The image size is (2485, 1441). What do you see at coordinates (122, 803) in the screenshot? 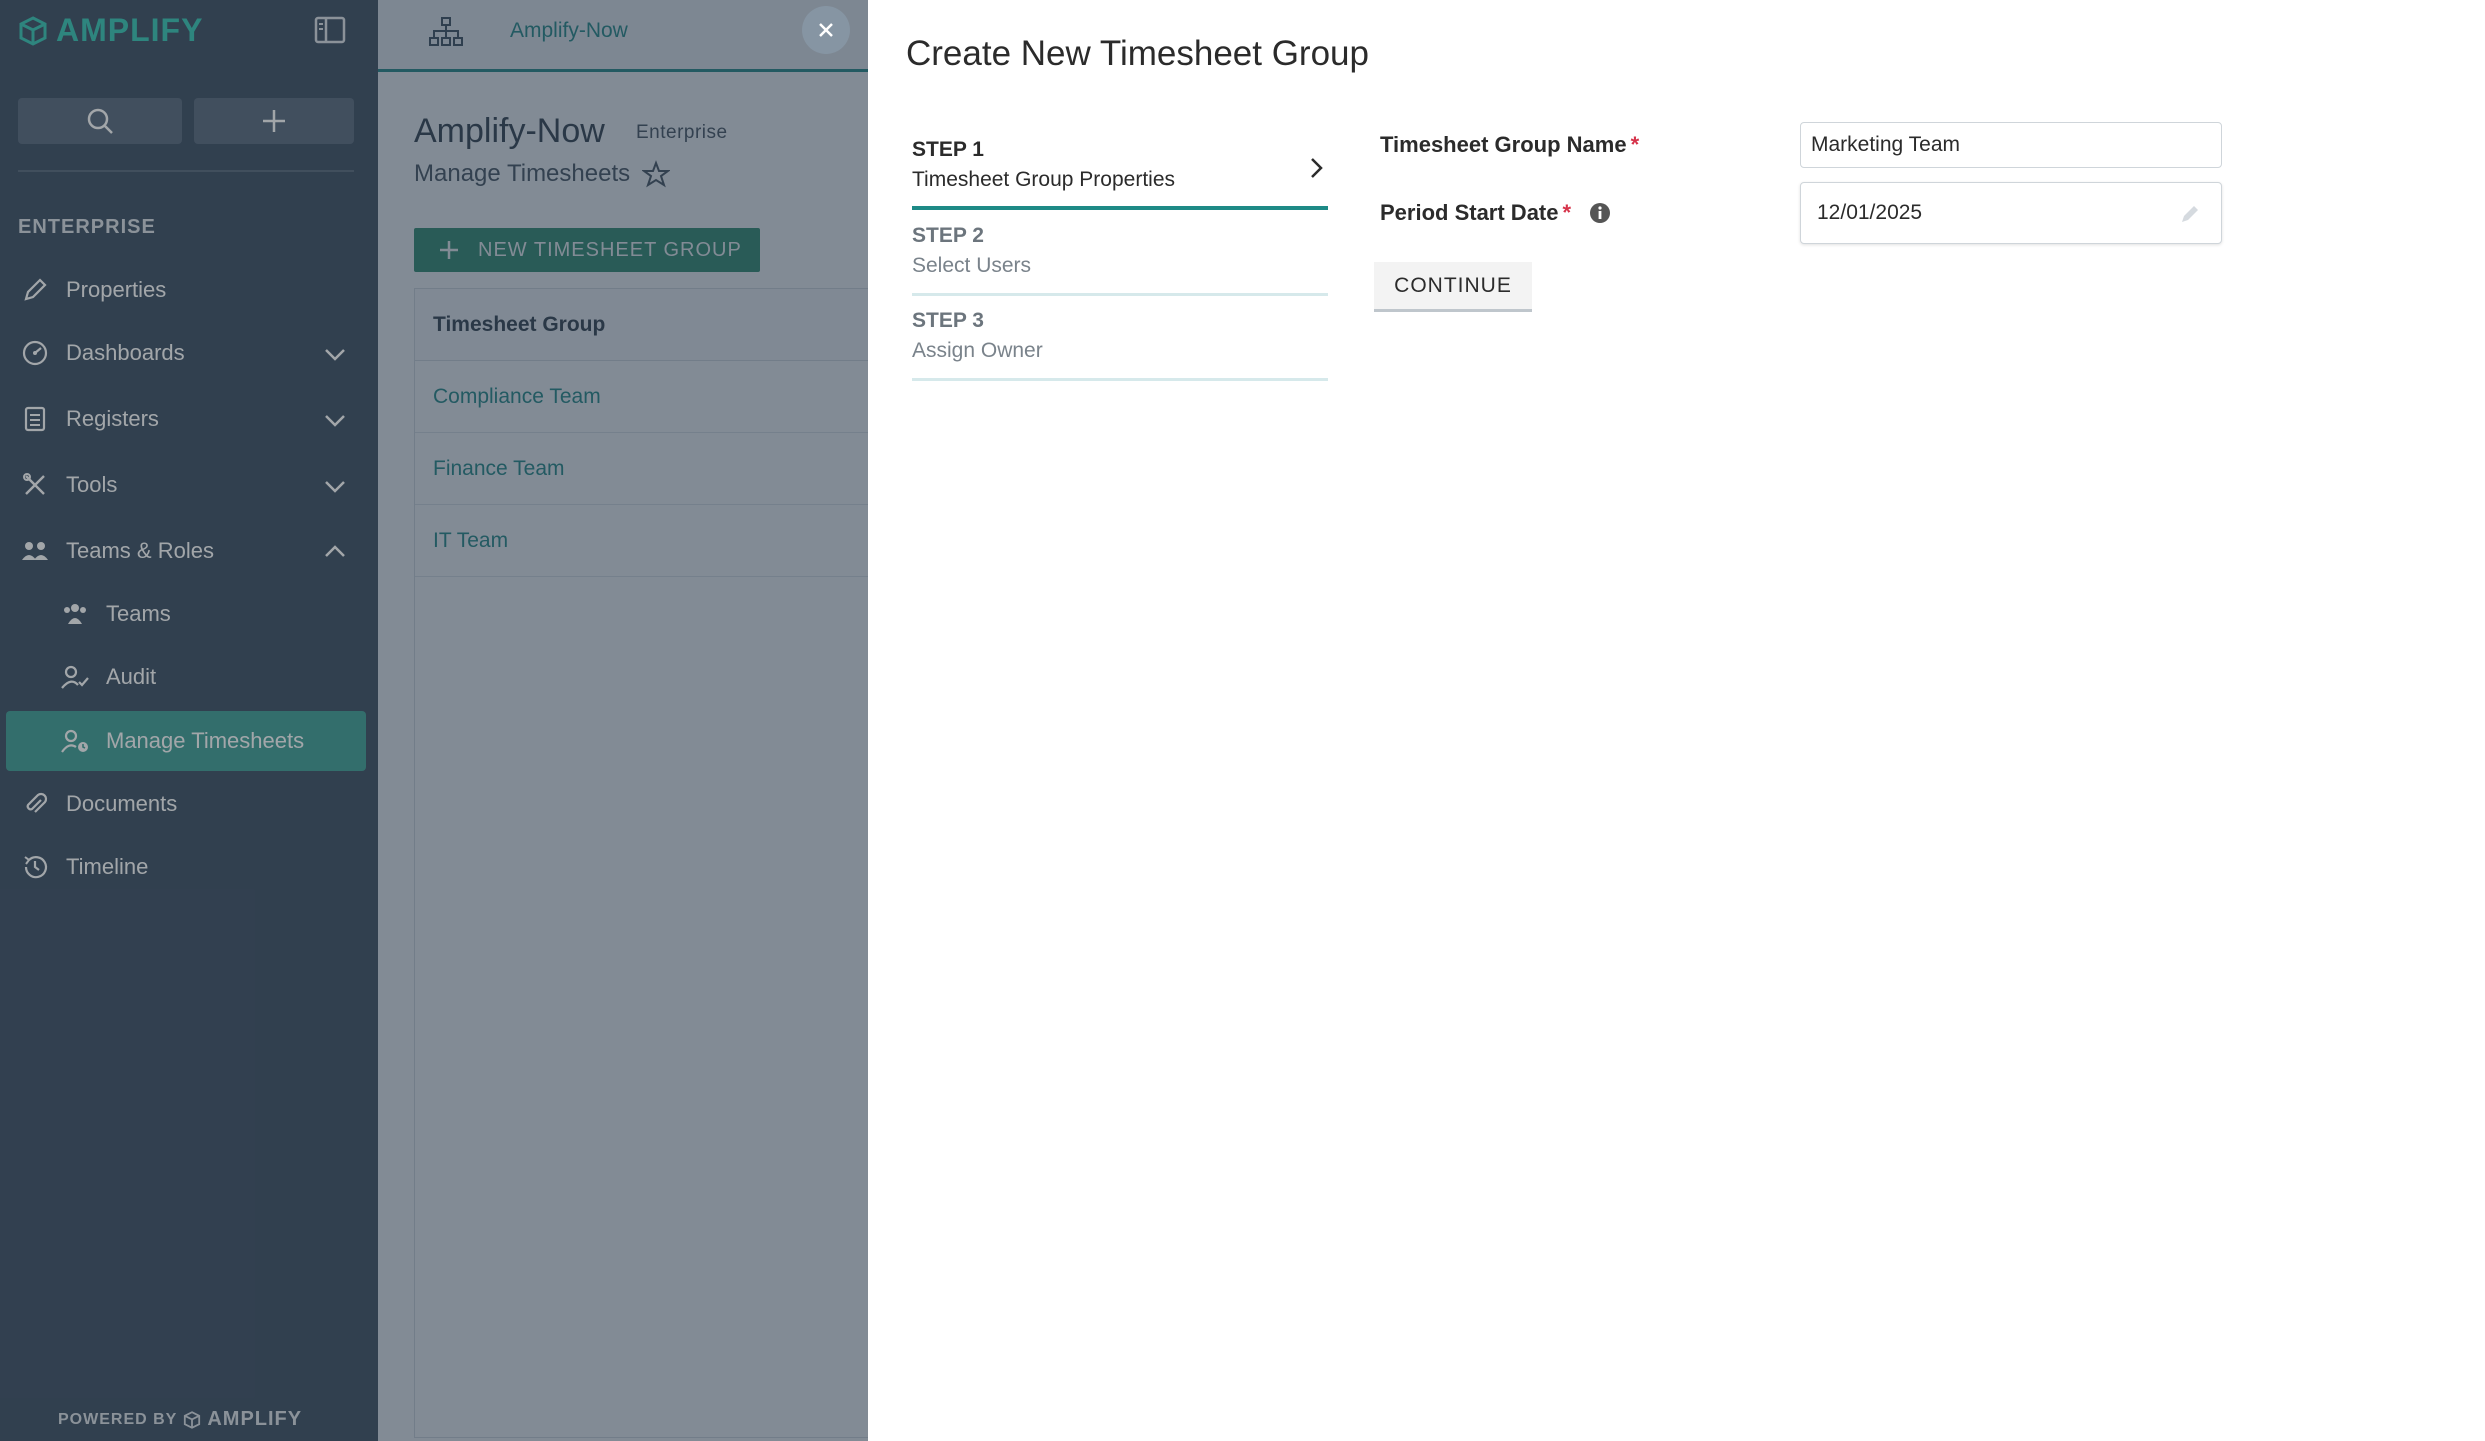
I see `sidebar-item-label: Documents` at bounding box center [122, 803].